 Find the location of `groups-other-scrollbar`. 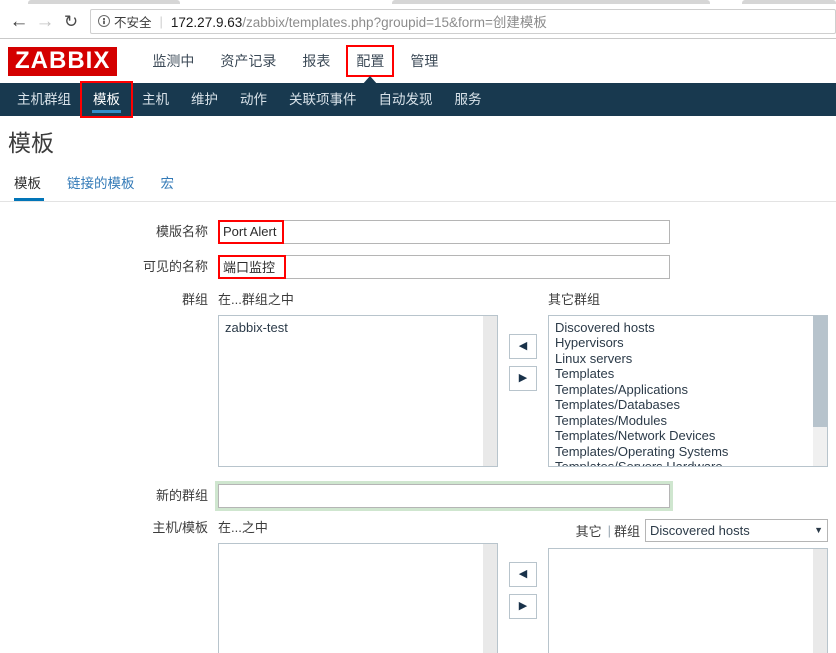

groups-other-scrollbar is located at coordinates (820, 390).